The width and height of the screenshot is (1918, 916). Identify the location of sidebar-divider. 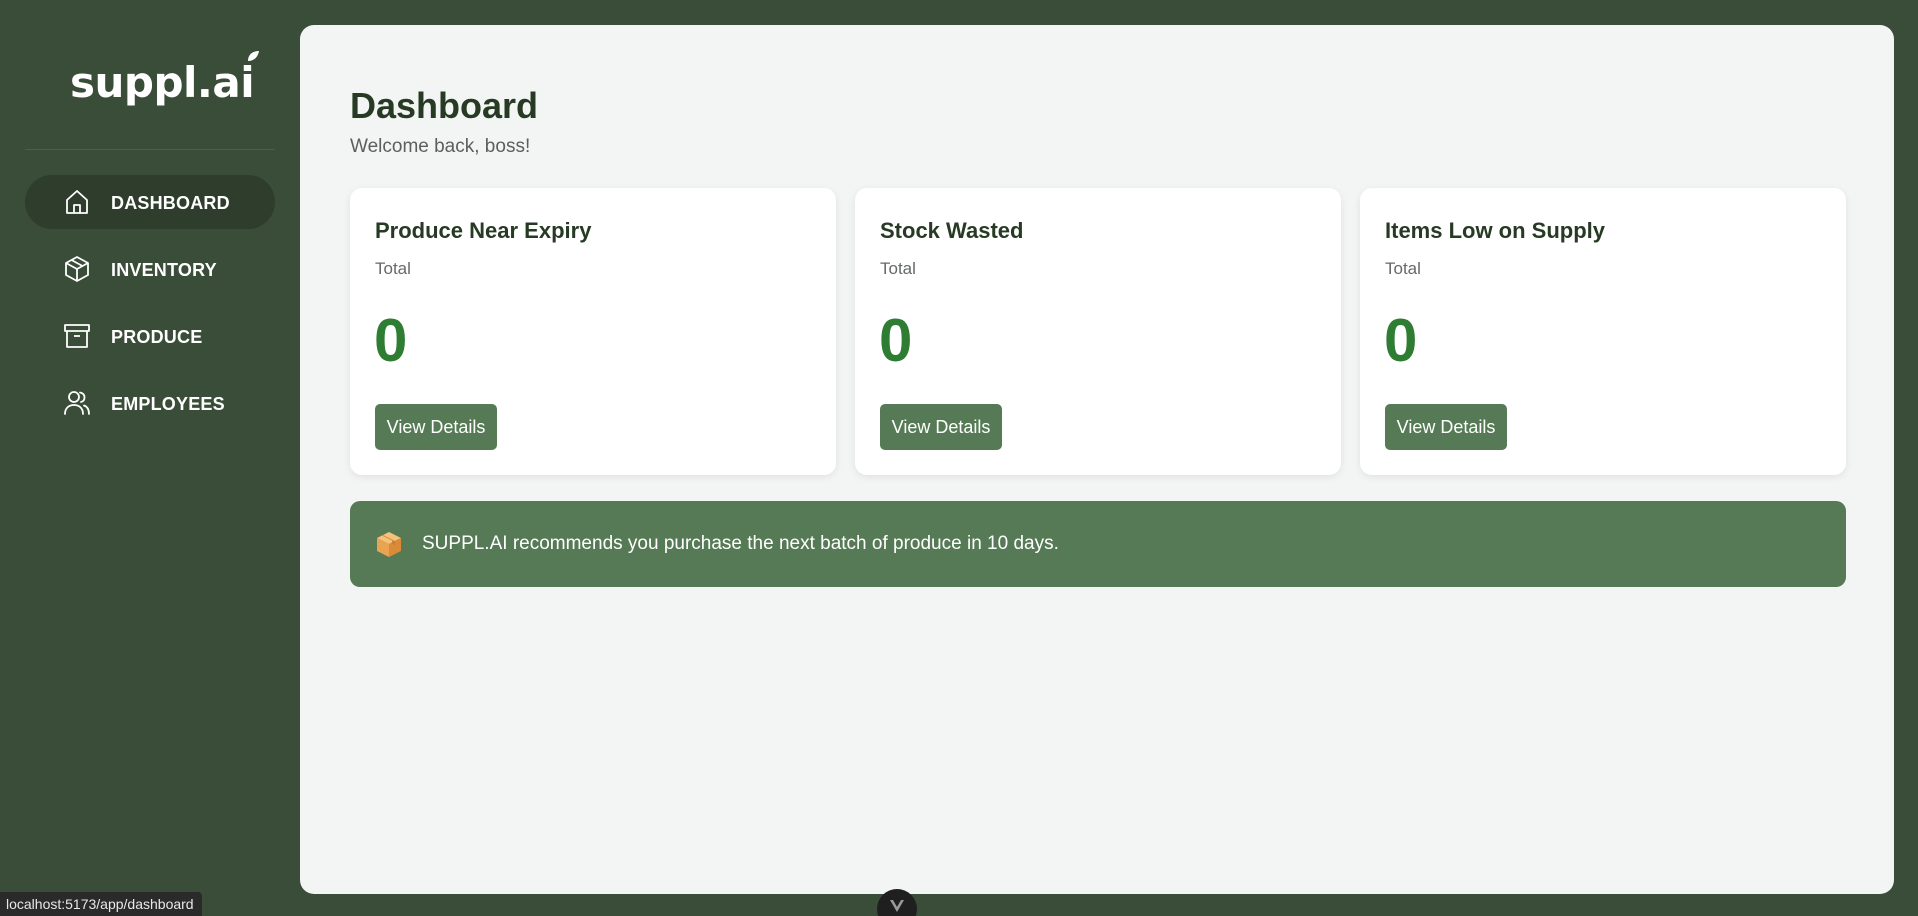
(150, 149).